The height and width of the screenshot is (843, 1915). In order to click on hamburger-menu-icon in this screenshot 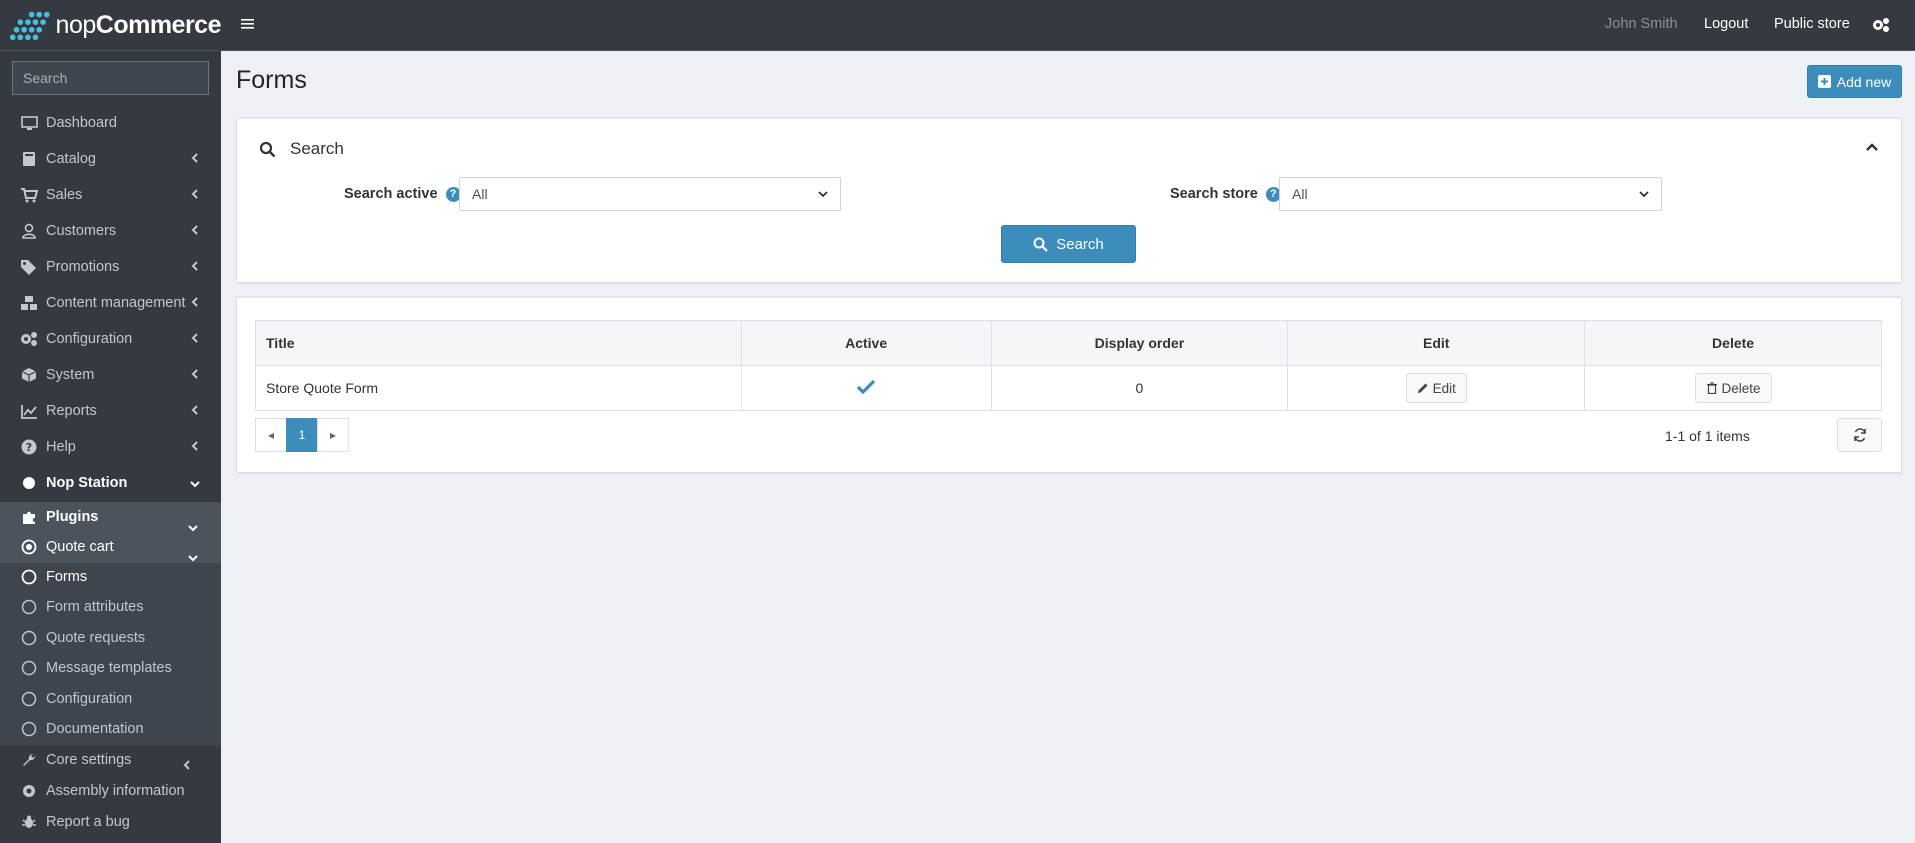, I will do `click(248, 24)`.